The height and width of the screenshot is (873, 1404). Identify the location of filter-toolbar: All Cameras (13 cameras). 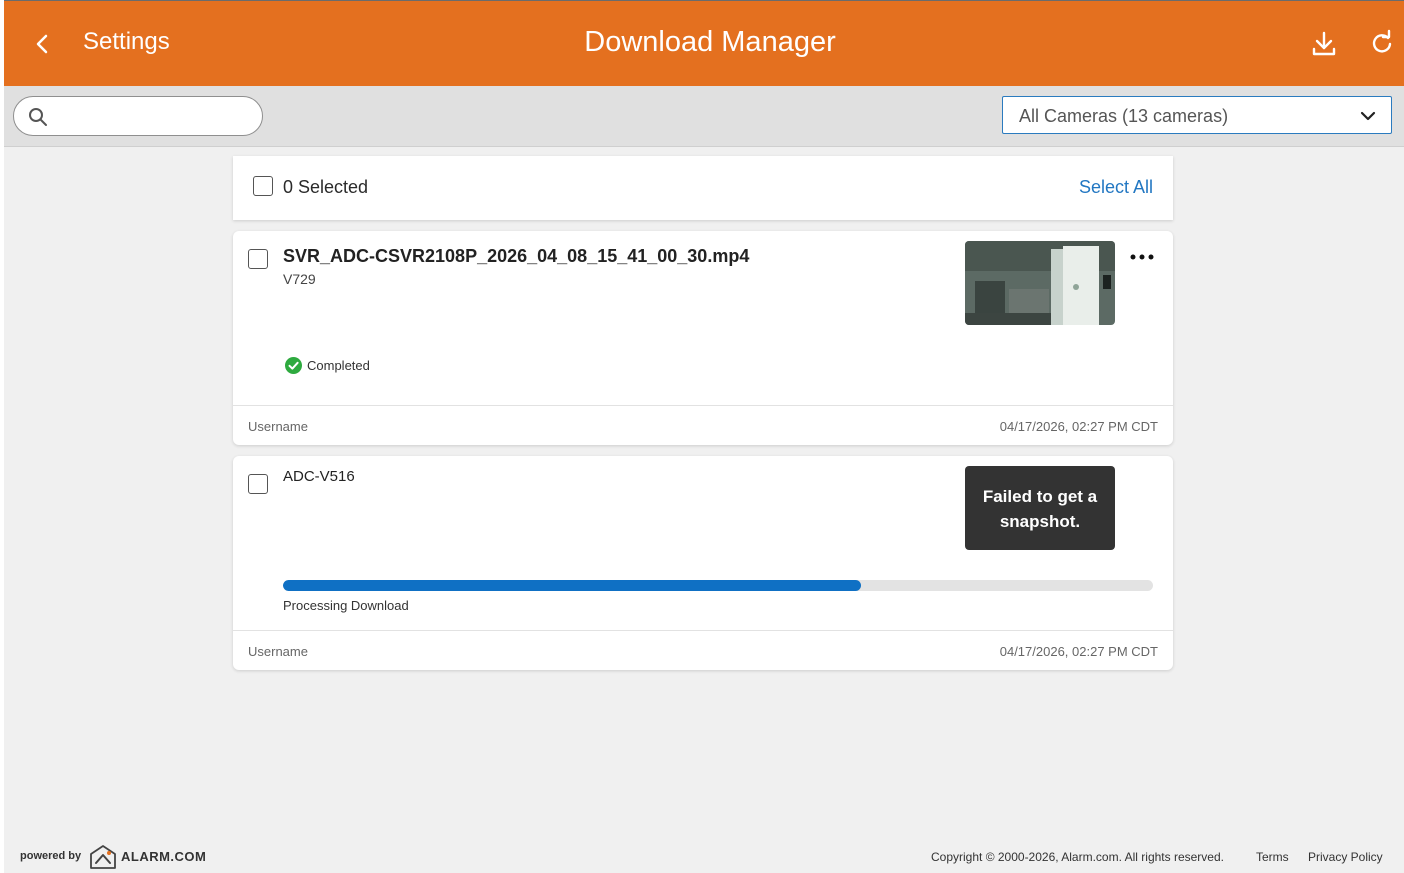
(704, 116).